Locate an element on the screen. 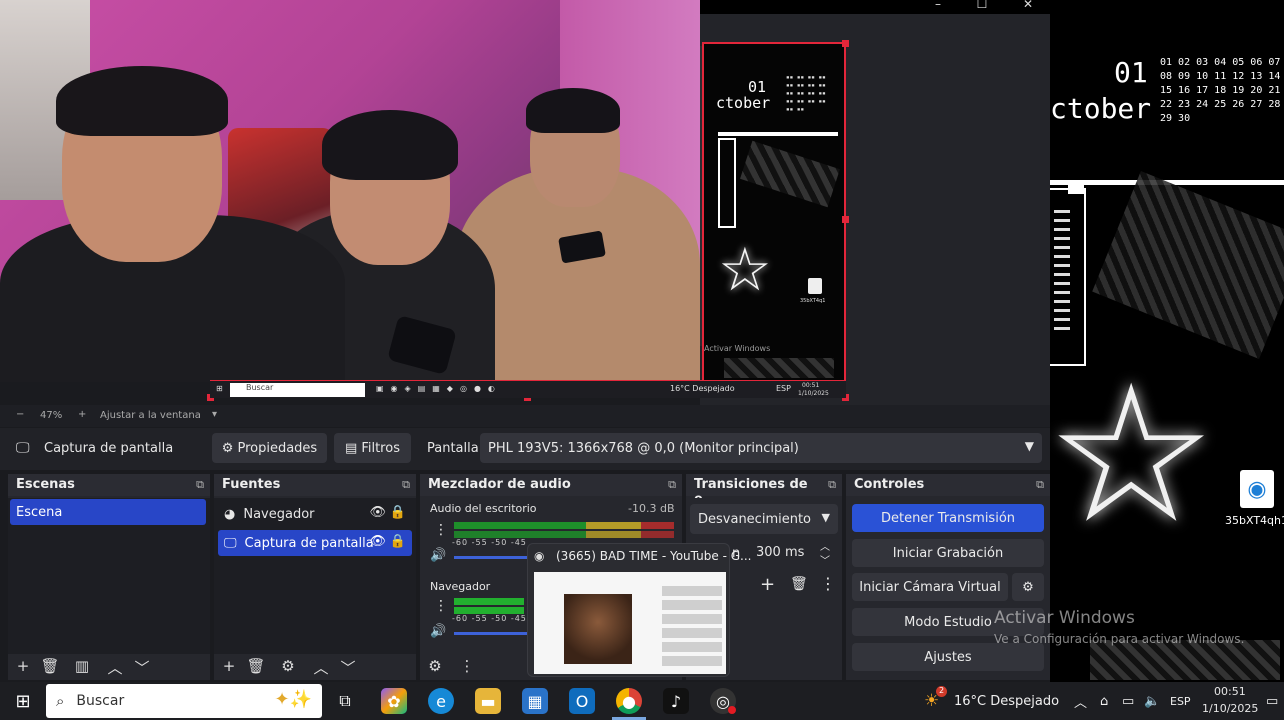 The height and width of the screenshot is (720, 1284). filters-button: ▤ Filtros is located at coordinates (372, 448).